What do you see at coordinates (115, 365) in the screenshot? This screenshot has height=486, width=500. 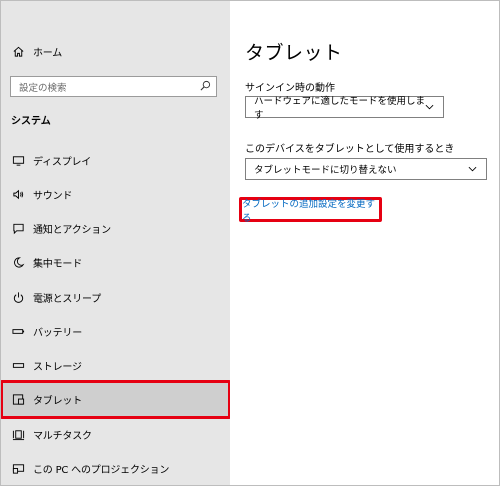 I see `sidebar-item-storage: ストレージ` at bounding box center [115, 365].